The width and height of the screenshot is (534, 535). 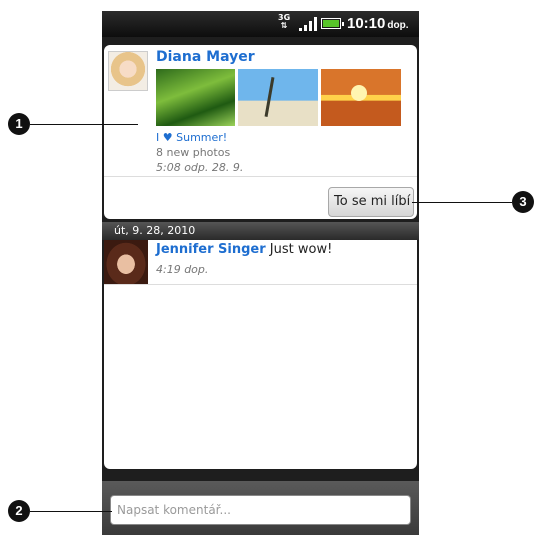 What do you see at coordinates (193, 152) in the screenshot?
I see `photo-count: 8 new photos` at bounding box center [193, 152].